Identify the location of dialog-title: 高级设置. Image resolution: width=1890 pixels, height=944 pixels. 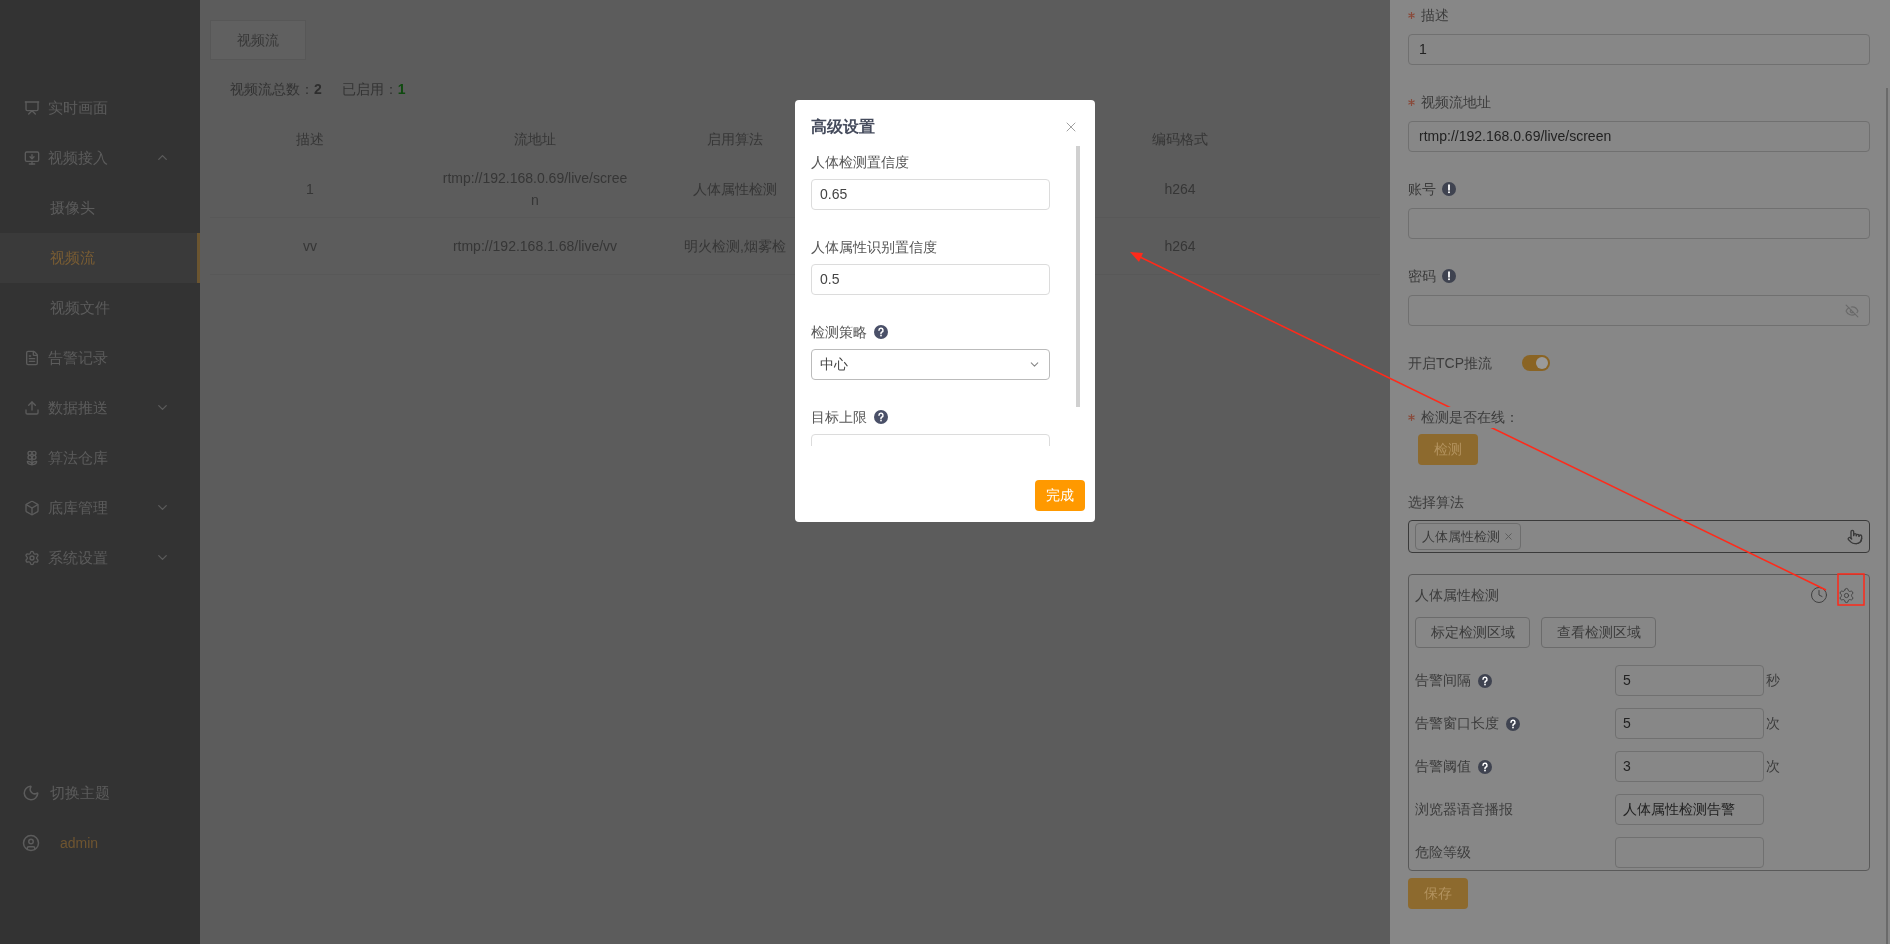
(843, 127).